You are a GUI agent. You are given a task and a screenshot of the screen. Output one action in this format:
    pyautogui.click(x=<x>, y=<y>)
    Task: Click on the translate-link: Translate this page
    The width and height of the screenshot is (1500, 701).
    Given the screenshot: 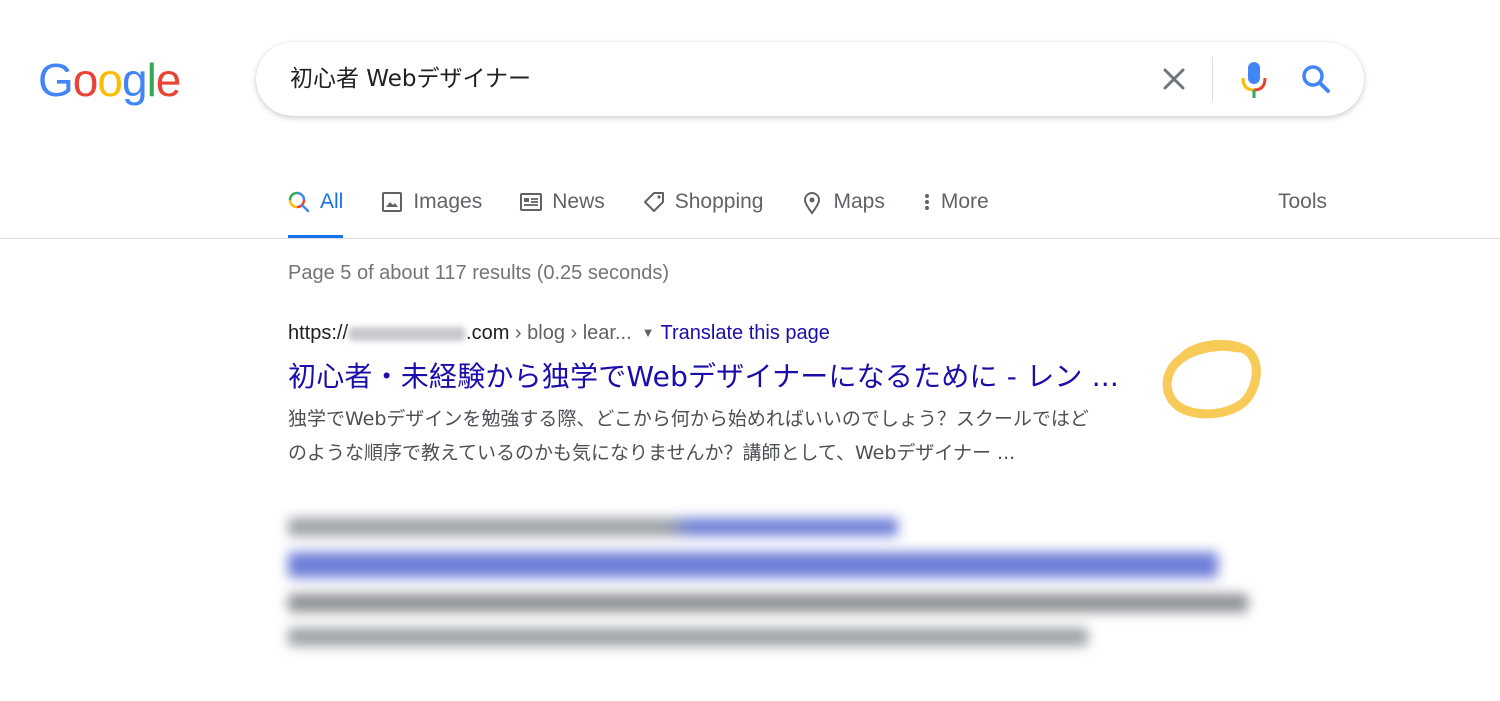 What is the action you would take?
    pyautogui.click(x=745, y=333)
    